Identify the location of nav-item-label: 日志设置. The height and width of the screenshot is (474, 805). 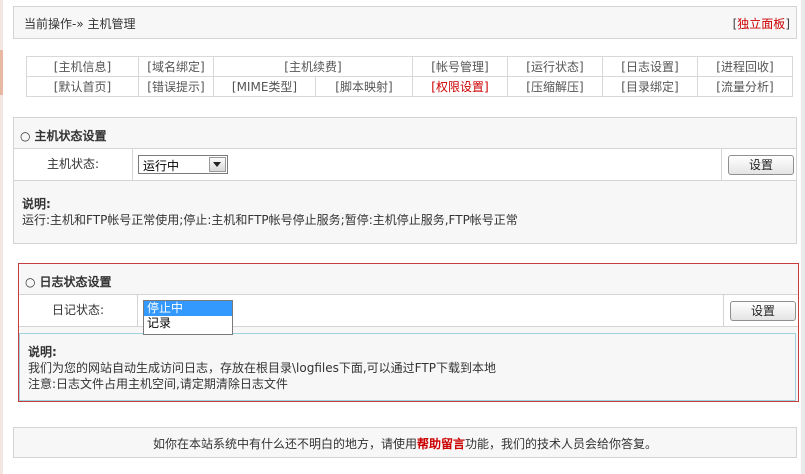
(650, 67).